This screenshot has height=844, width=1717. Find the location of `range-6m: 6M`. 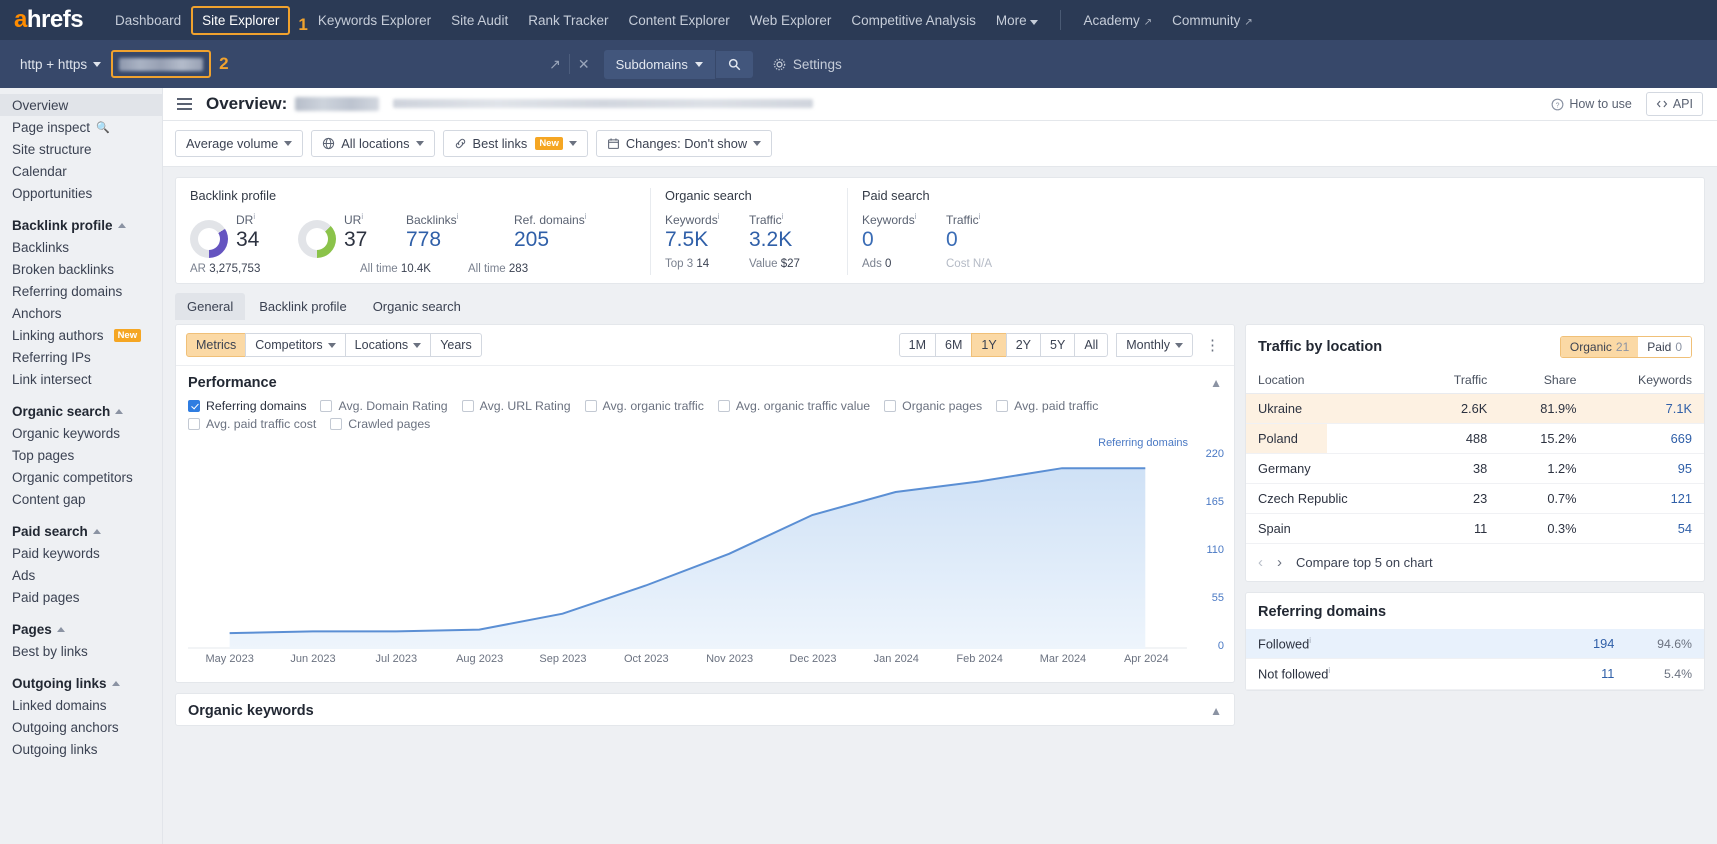

range-6m: 6M is located at coordinates (954, 345).